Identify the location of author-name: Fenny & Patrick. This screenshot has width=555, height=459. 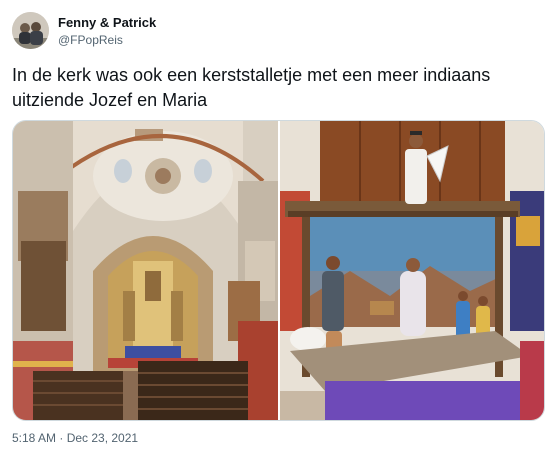
(107, 22).